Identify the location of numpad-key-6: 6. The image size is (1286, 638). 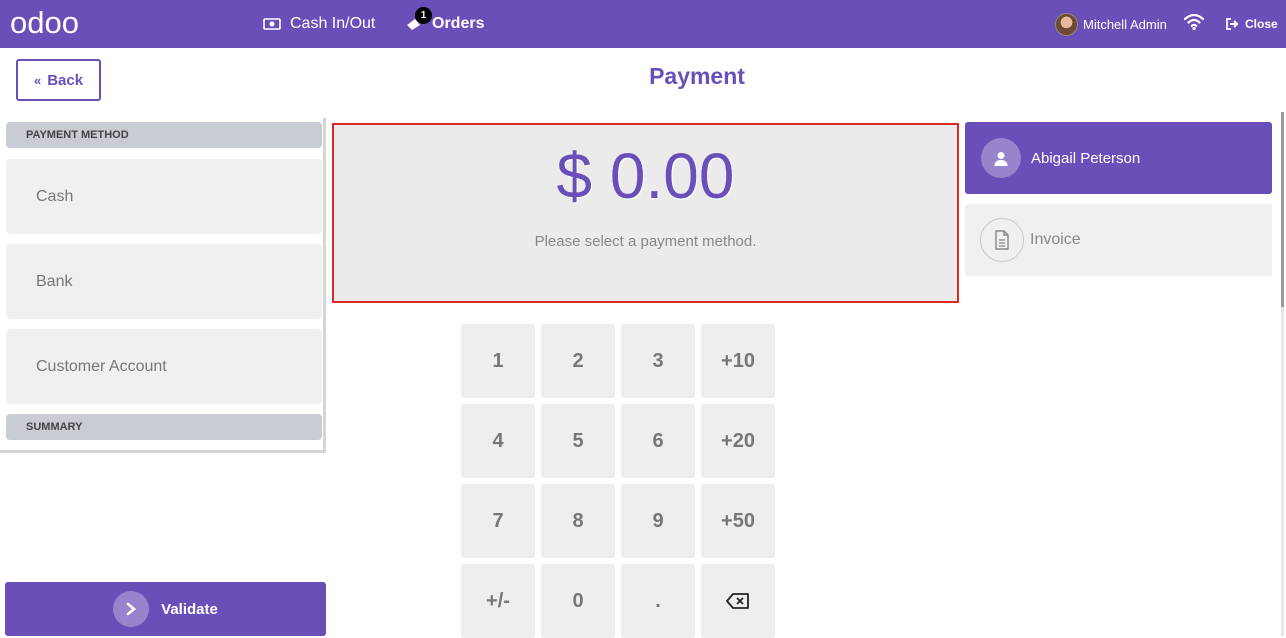
(658, 441).